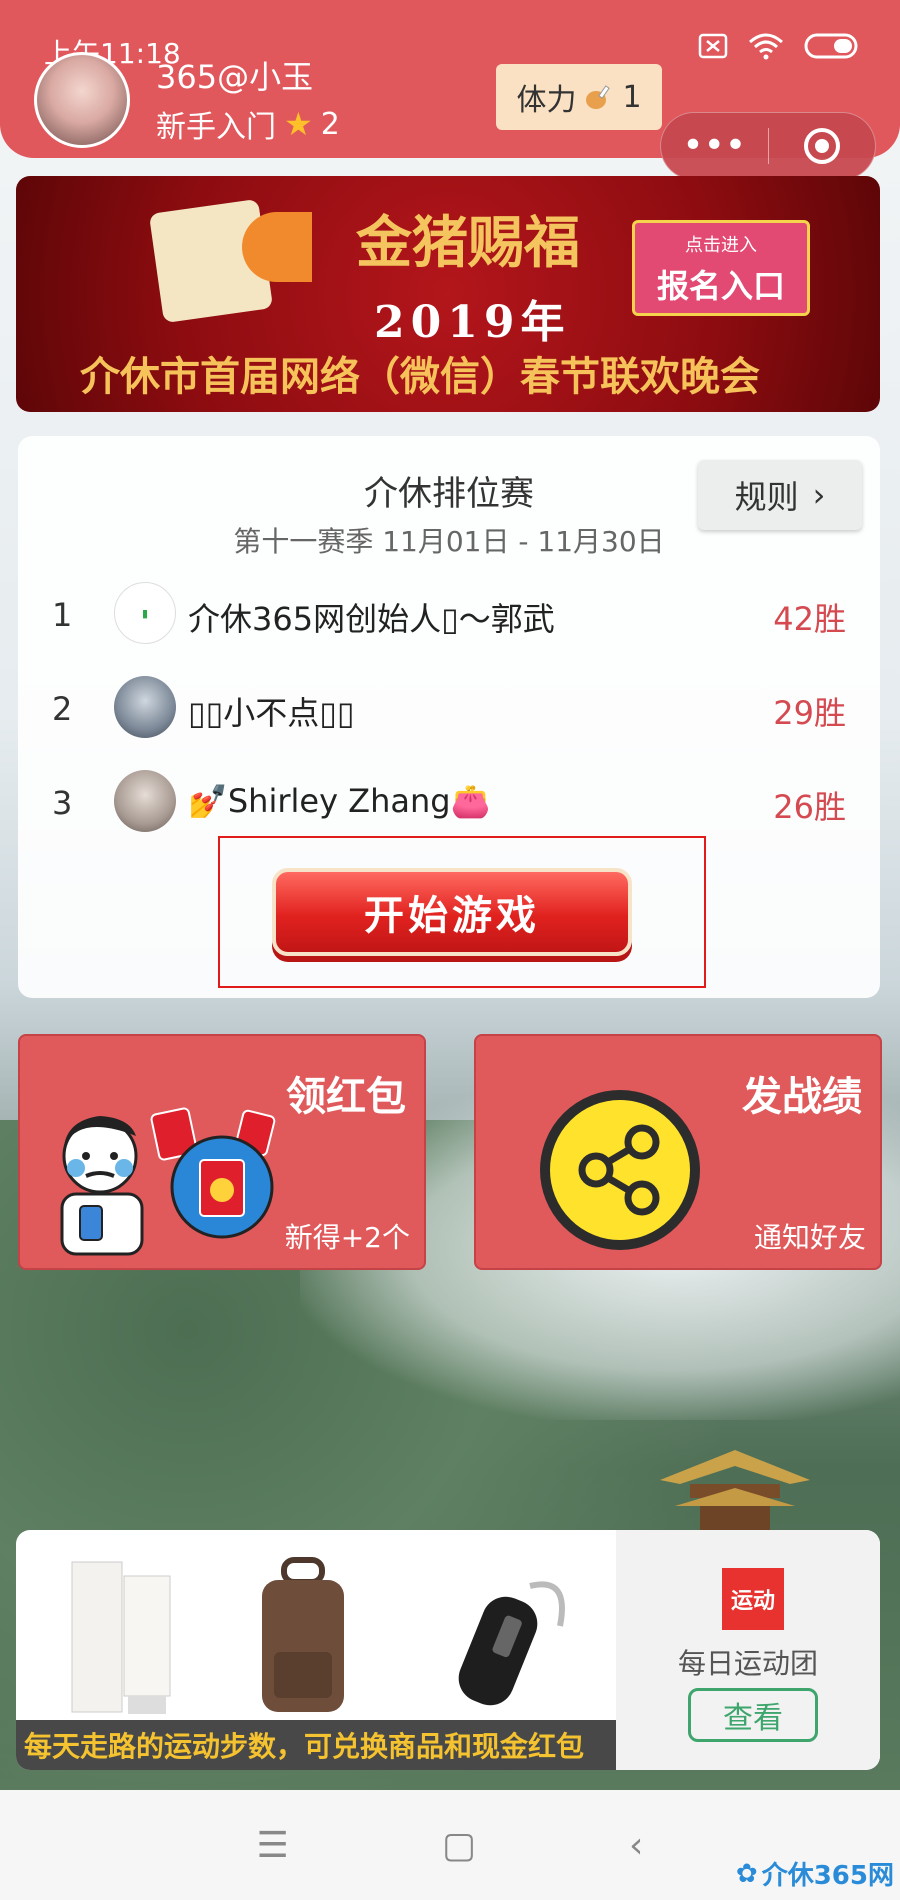  I want to click on watermark: ✿ 介休365网, so click(815, 1873).